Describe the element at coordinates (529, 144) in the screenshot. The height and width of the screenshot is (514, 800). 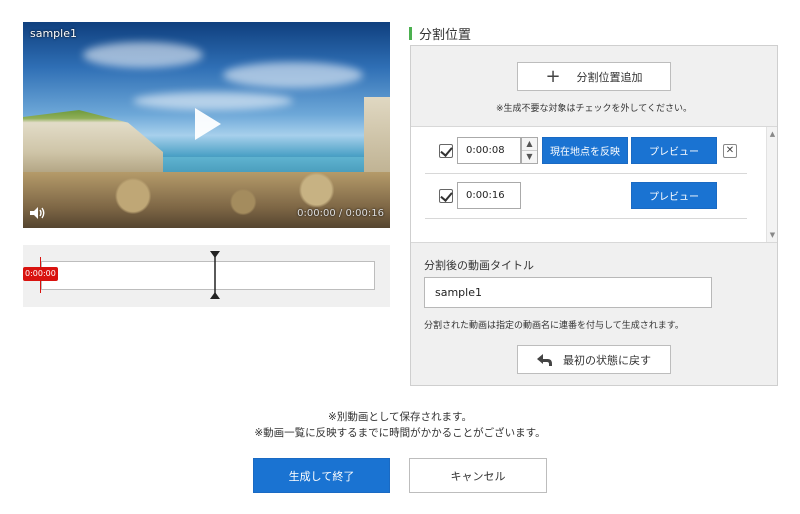
I see `stepper-up-icon: ▲` at that location.